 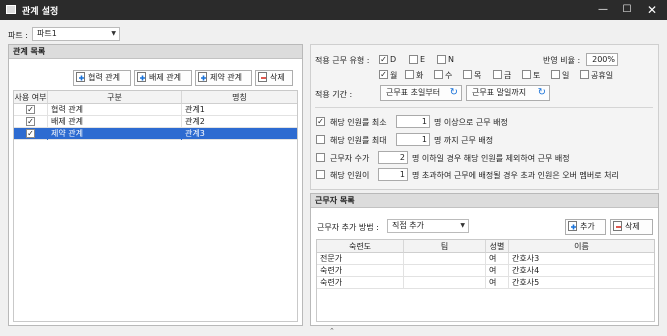 What do you see at coordinates (394, 75) in the screenshot?
I see `day-mon-label: 월` at bounding box center [394, 75].